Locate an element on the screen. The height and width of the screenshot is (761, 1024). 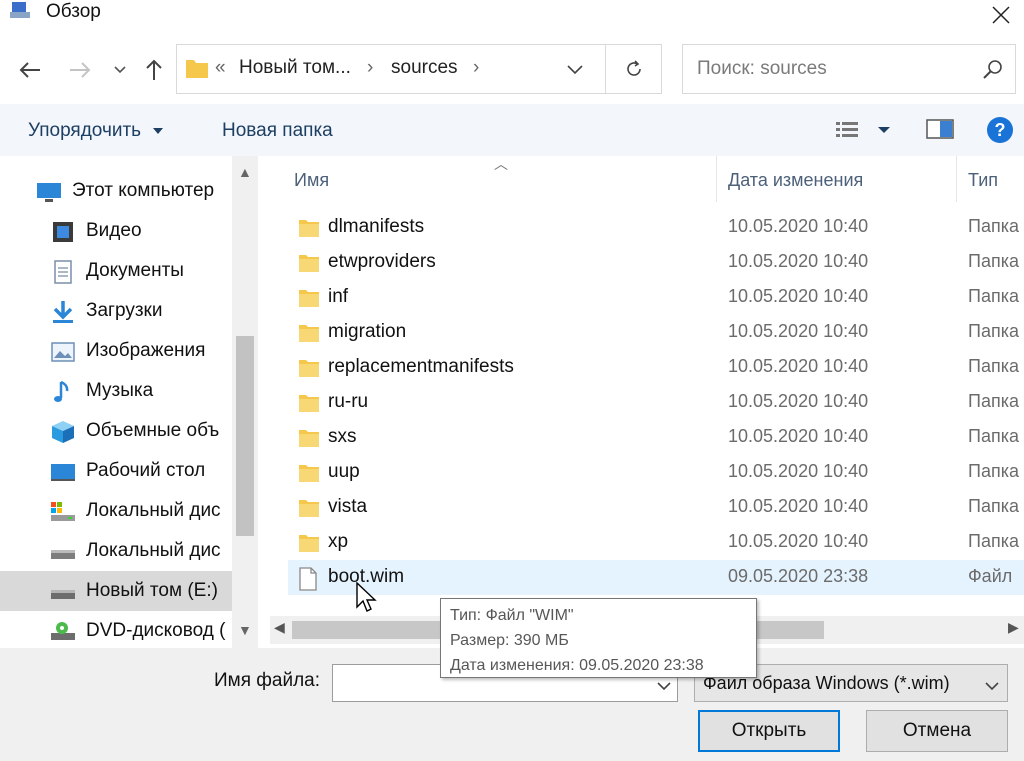
table-row: boot.wim 09.05.2020 23:38 Файл is located at coordinates (656, 577).